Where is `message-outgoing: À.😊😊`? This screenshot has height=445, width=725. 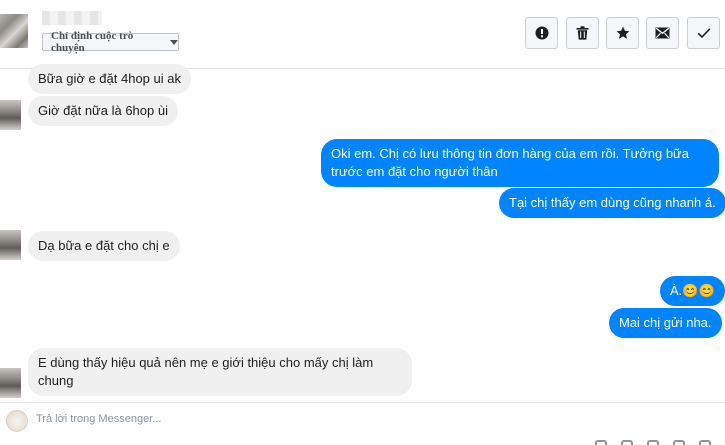
message-outgoing: À.😊😊 is located at coordinates (692, 291).